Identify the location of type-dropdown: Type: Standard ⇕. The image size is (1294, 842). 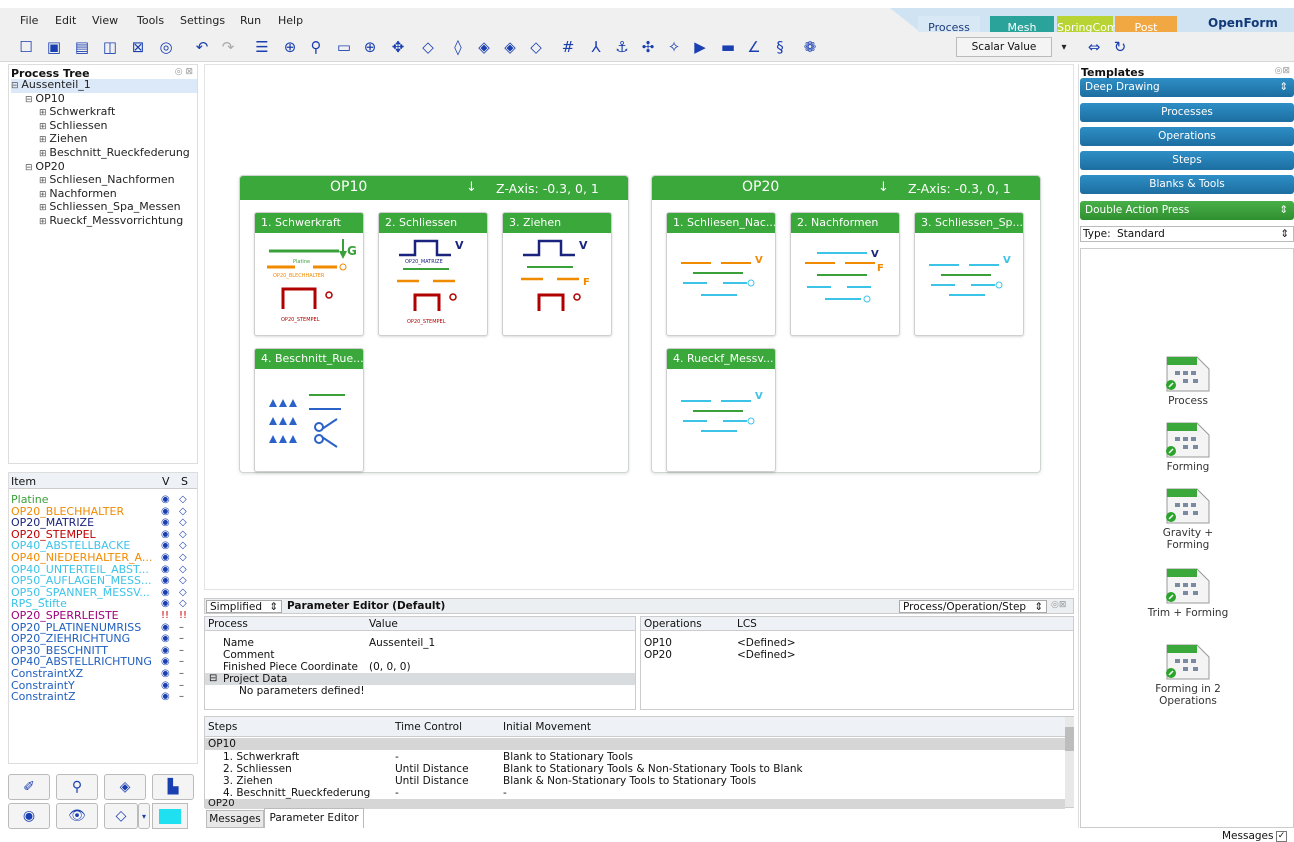
(1187, 234).